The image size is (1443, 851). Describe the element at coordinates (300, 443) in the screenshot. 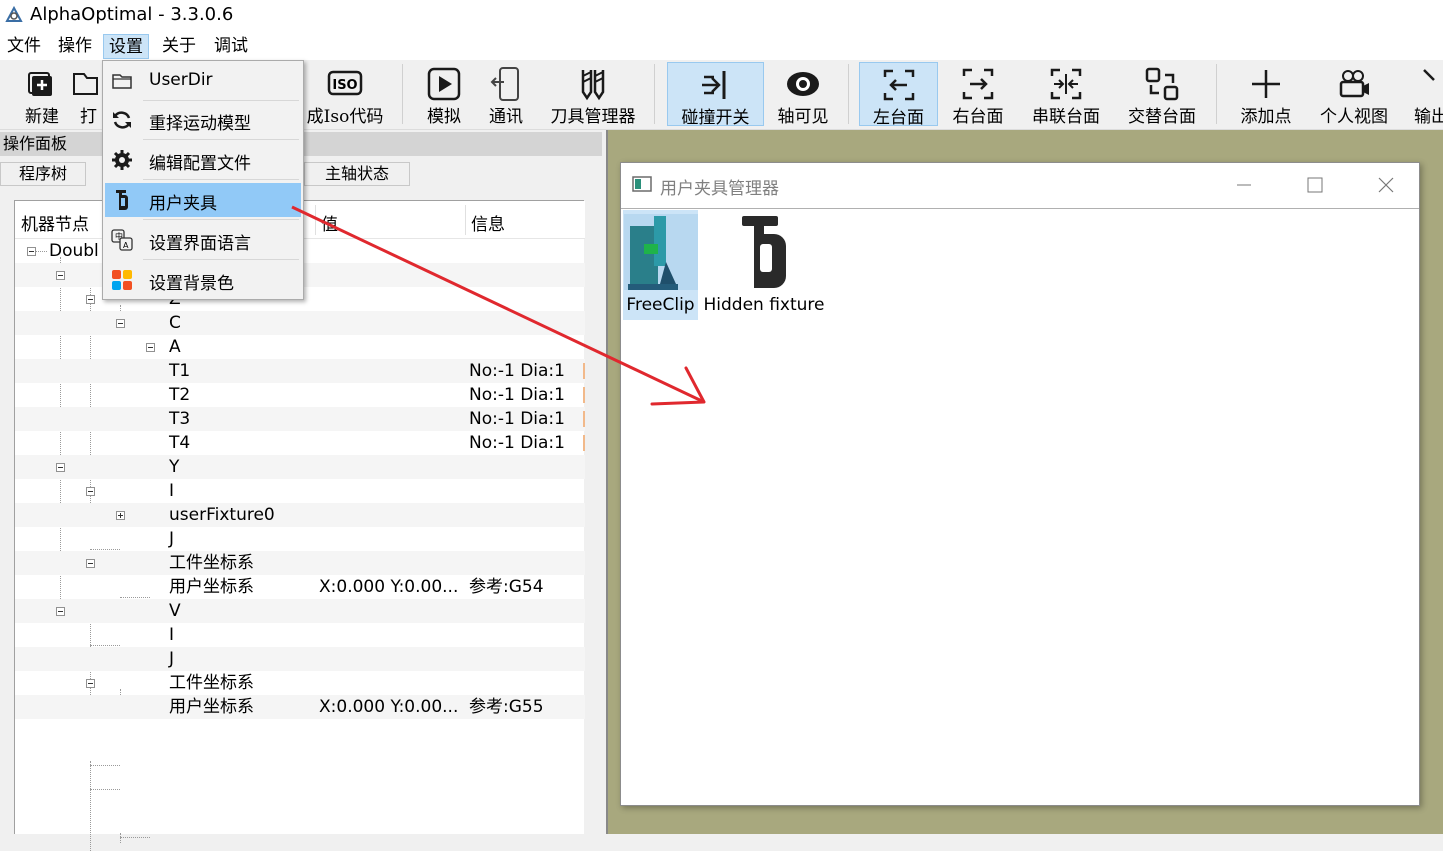

I see `tree-row: T4 No:-1 Dia:1` at that location.